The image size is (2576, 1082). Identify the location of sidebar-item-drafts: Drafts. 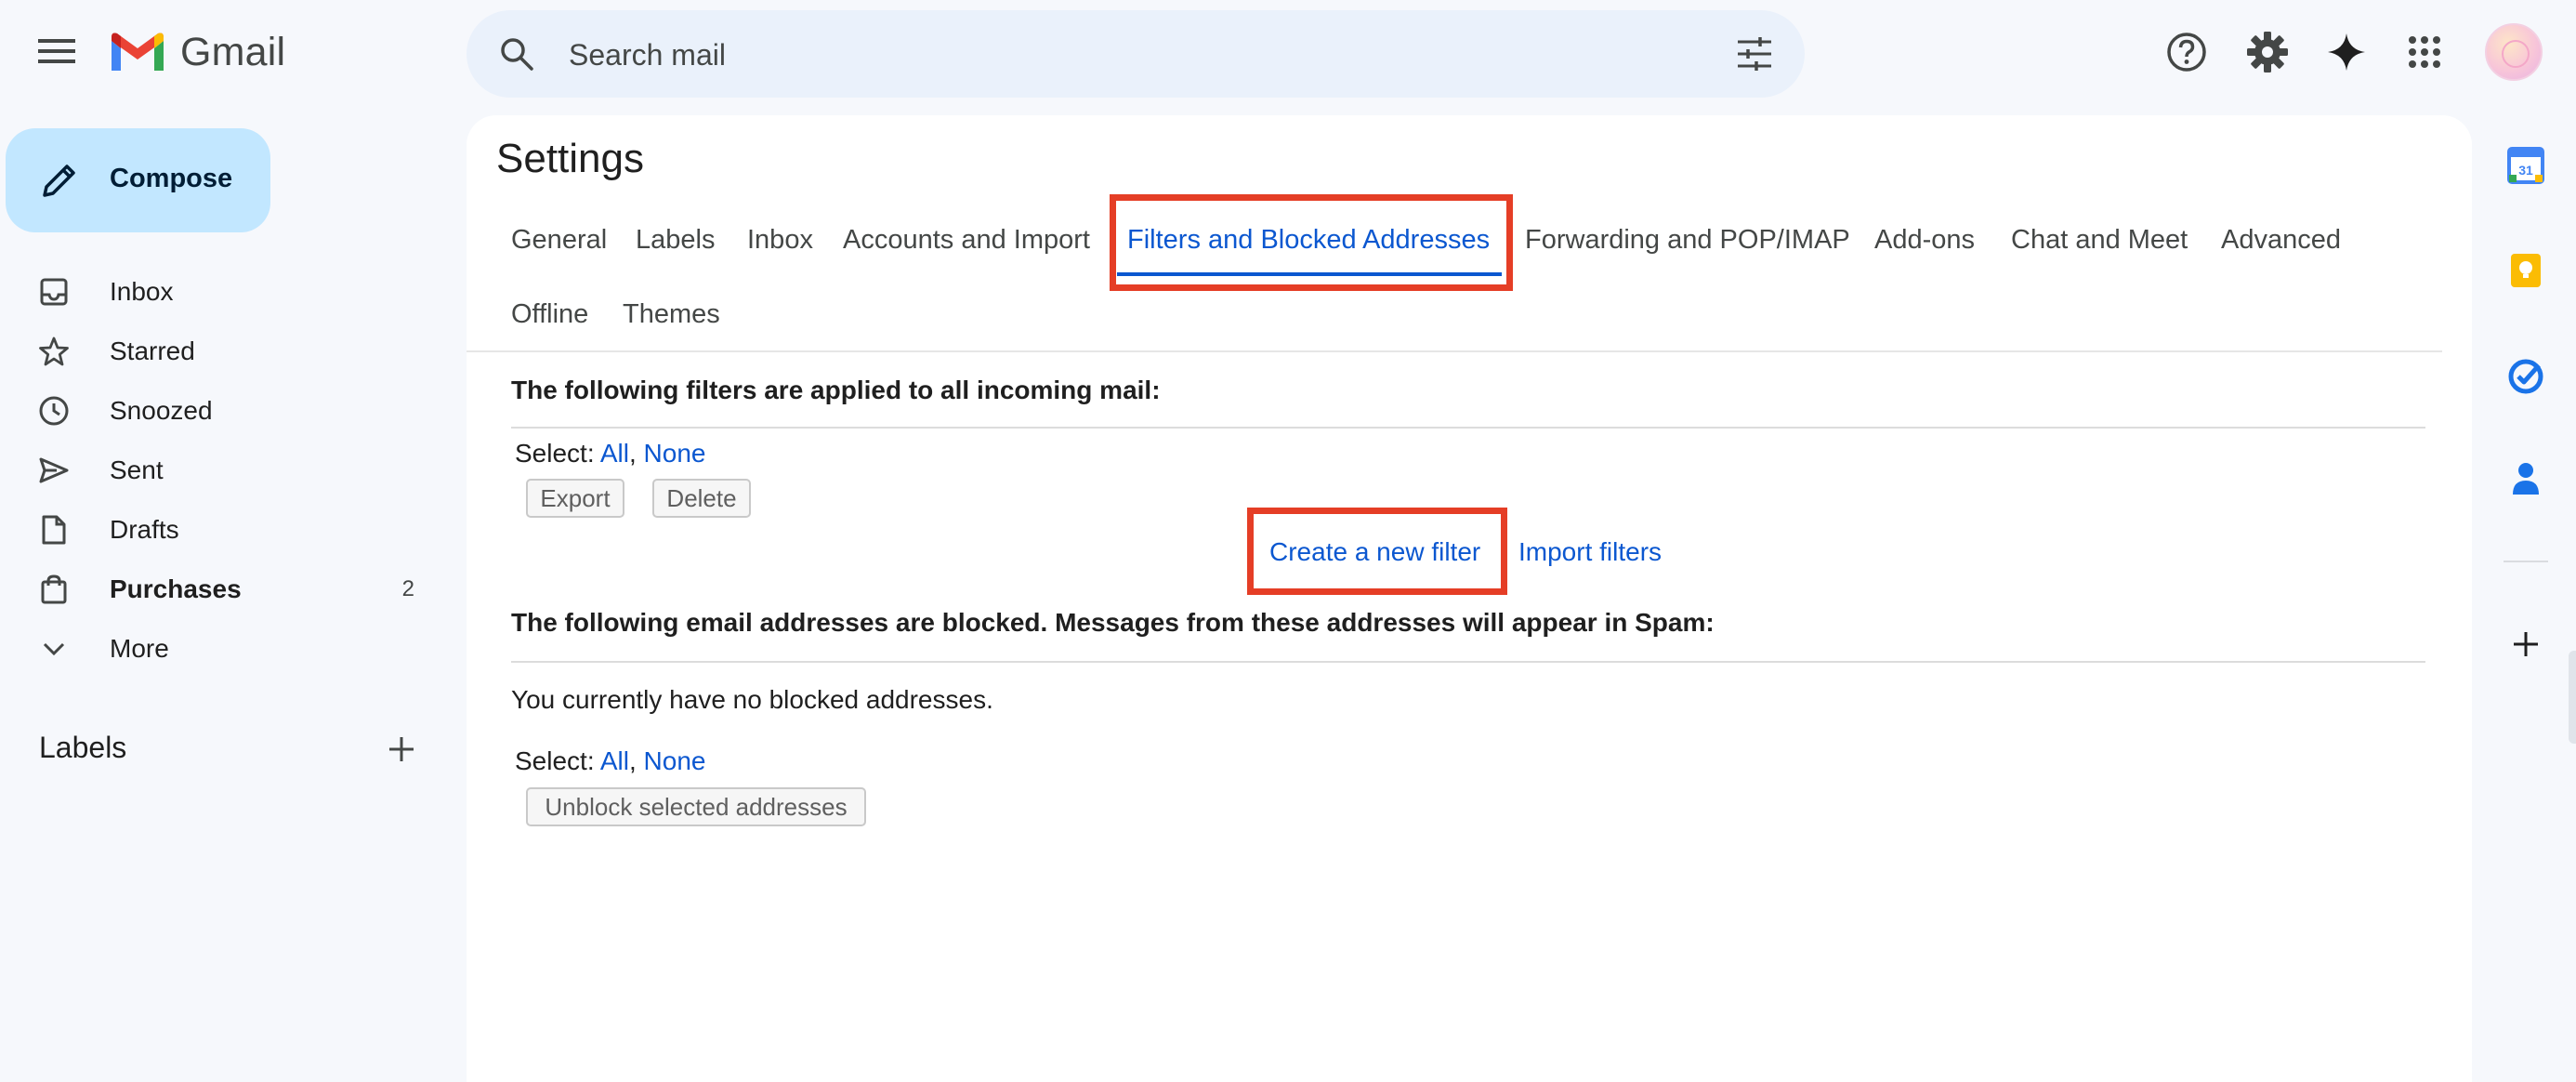
(223, 530).